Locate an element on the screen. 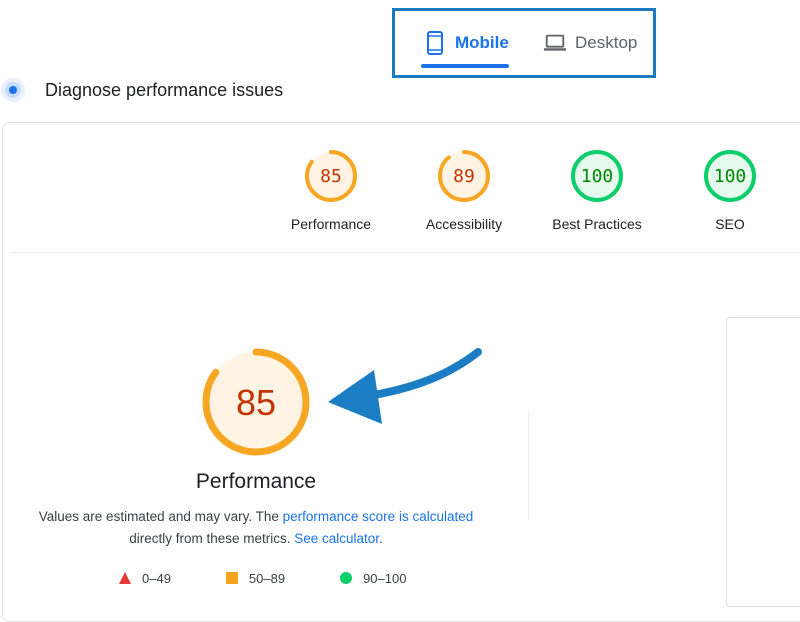 This screenshot has width=800, height=622. gauge-best-practices: 100 Best Practices is located at coordinates (597, 193).